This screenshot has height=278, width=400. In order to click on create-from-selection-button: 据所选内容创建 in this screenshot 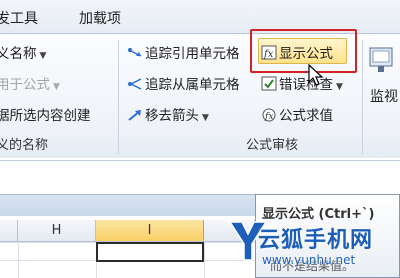, I will do `click(45, 114)`.